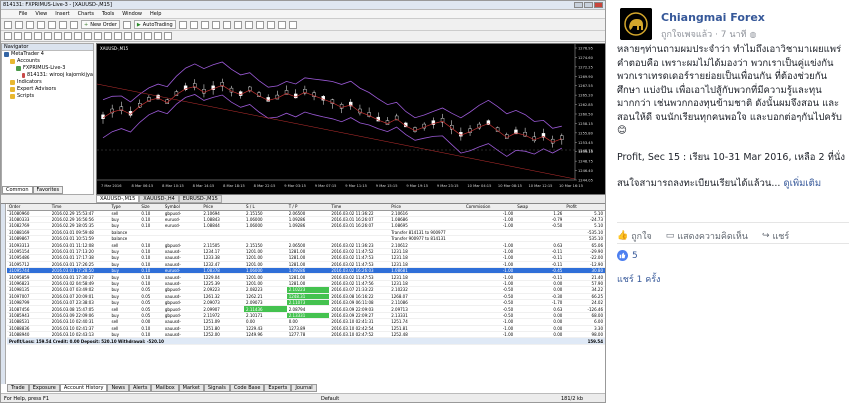 The height and width of the screenshot is (403, 854). I want to click on channel-icon, so click(58, 36).